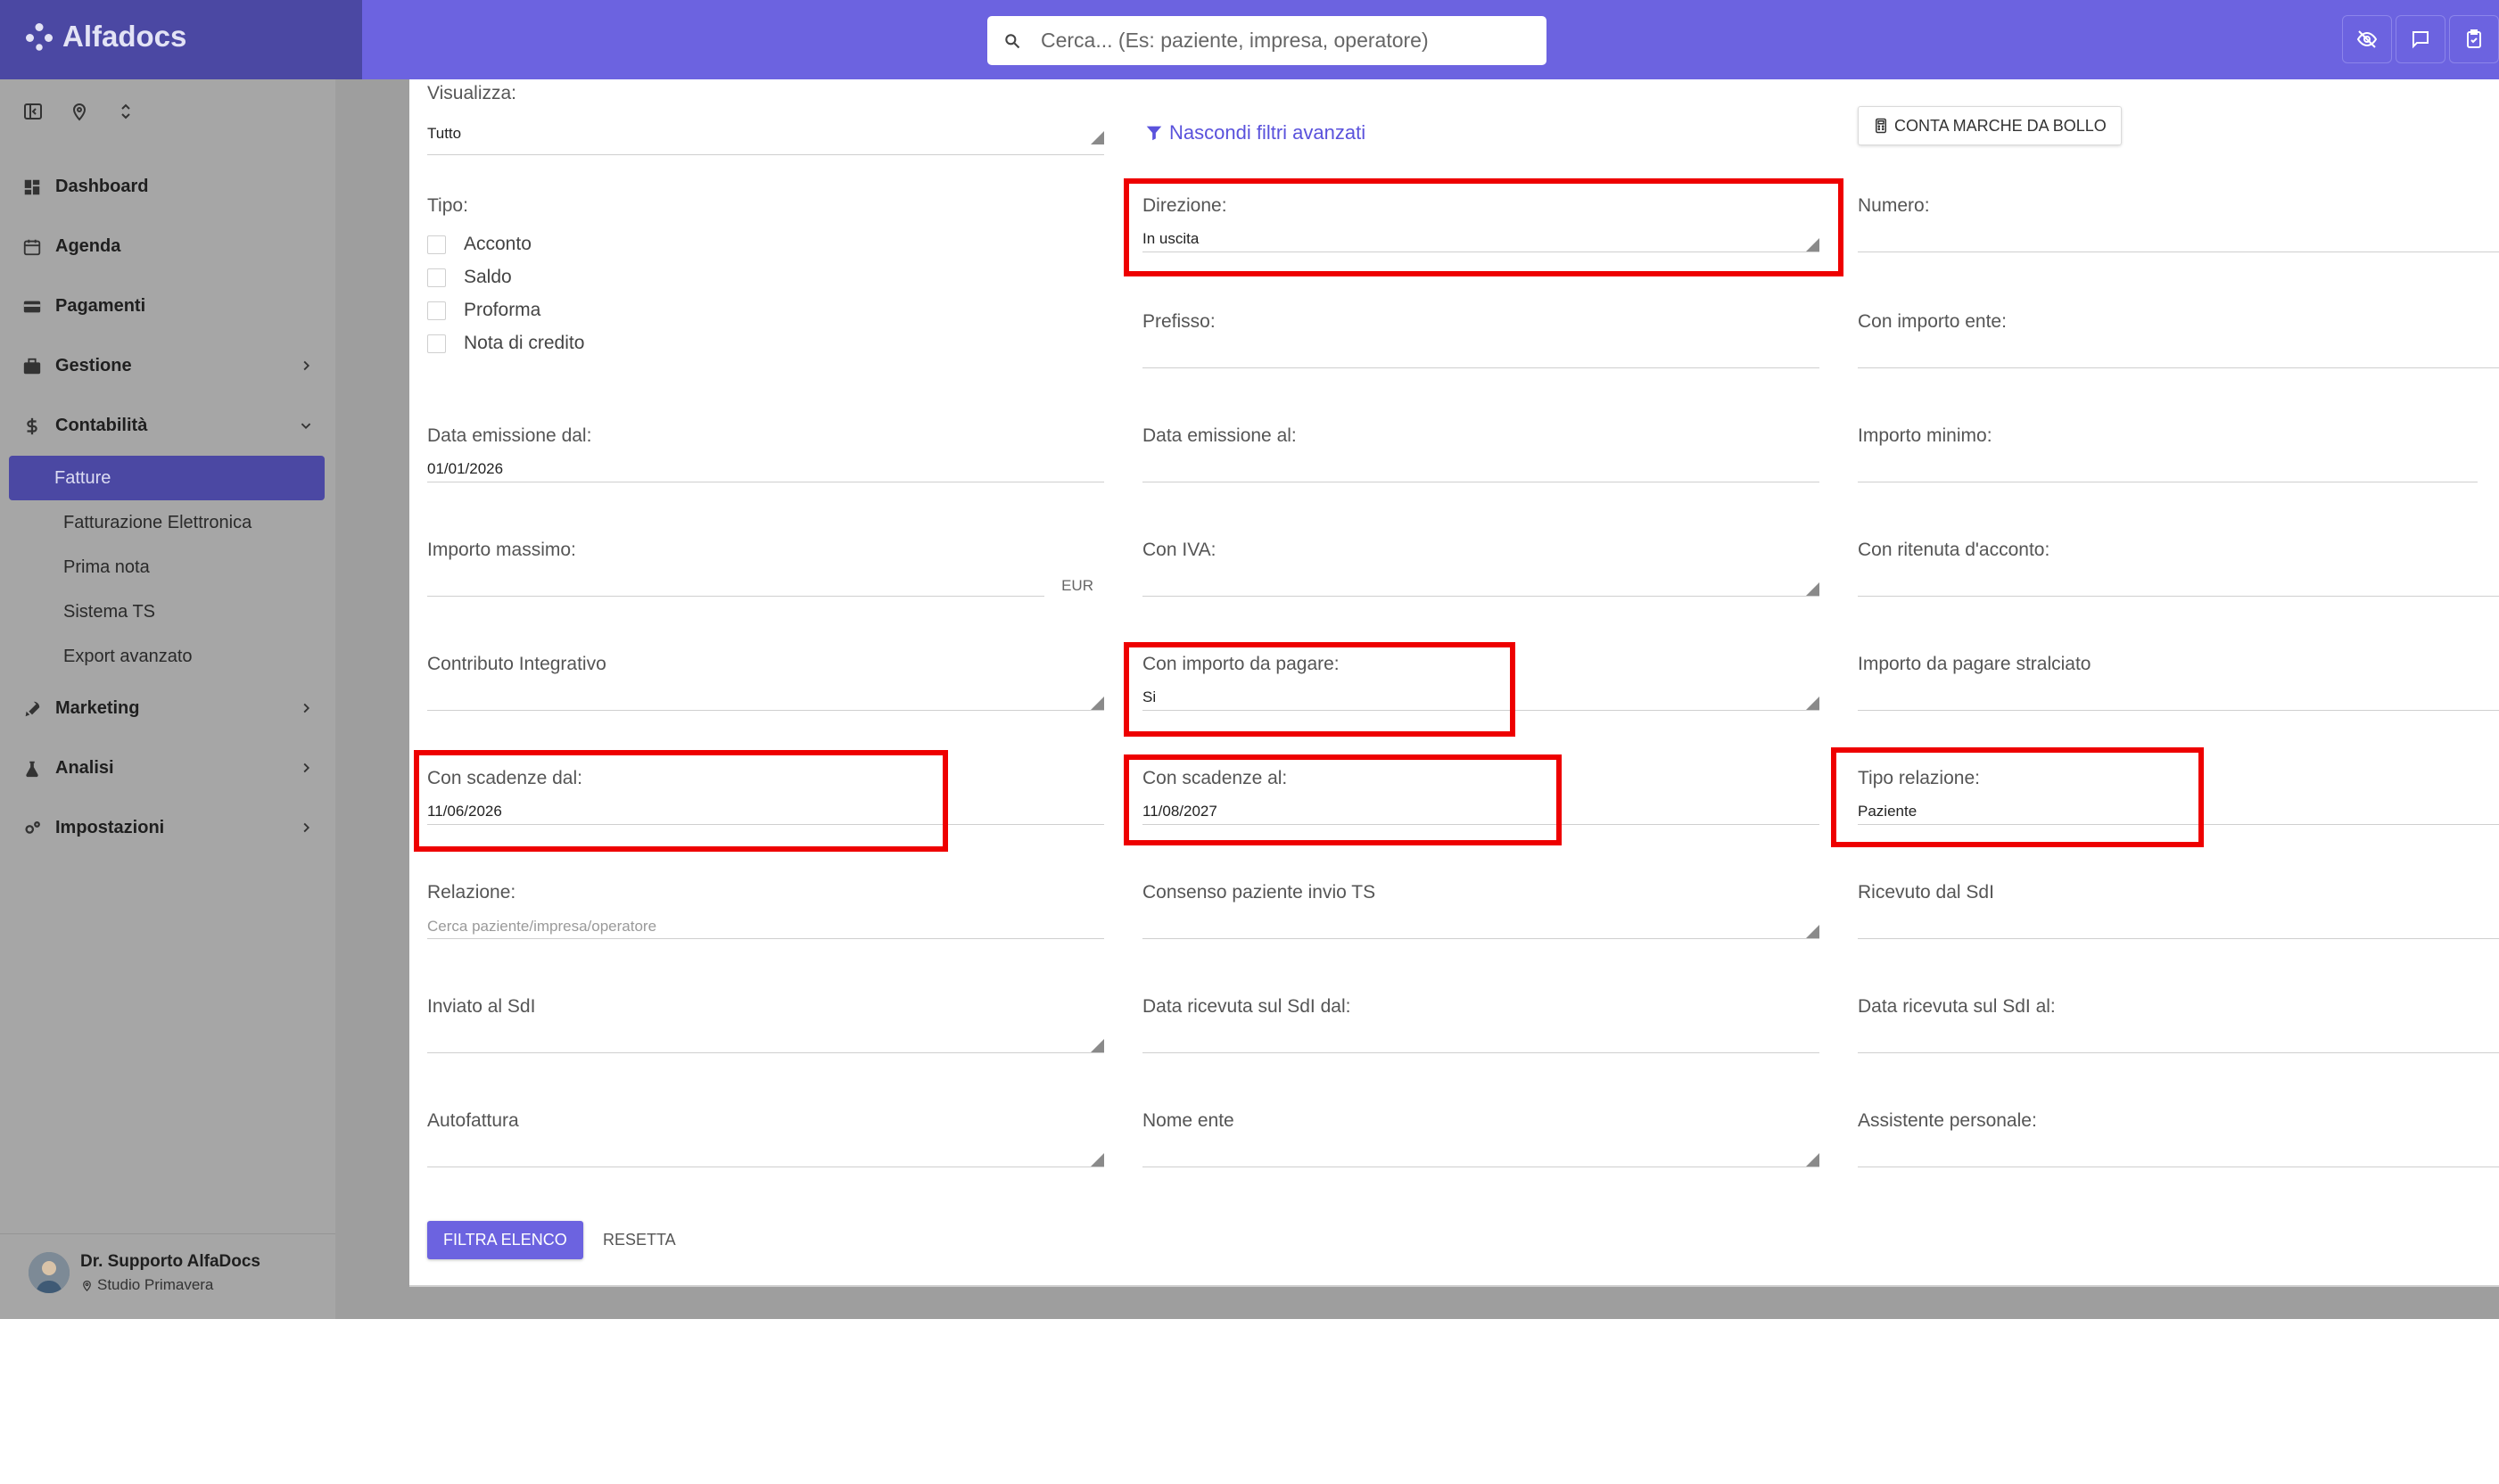  I want to click on field-label: Tipo relazione:, so click(1919, 778).